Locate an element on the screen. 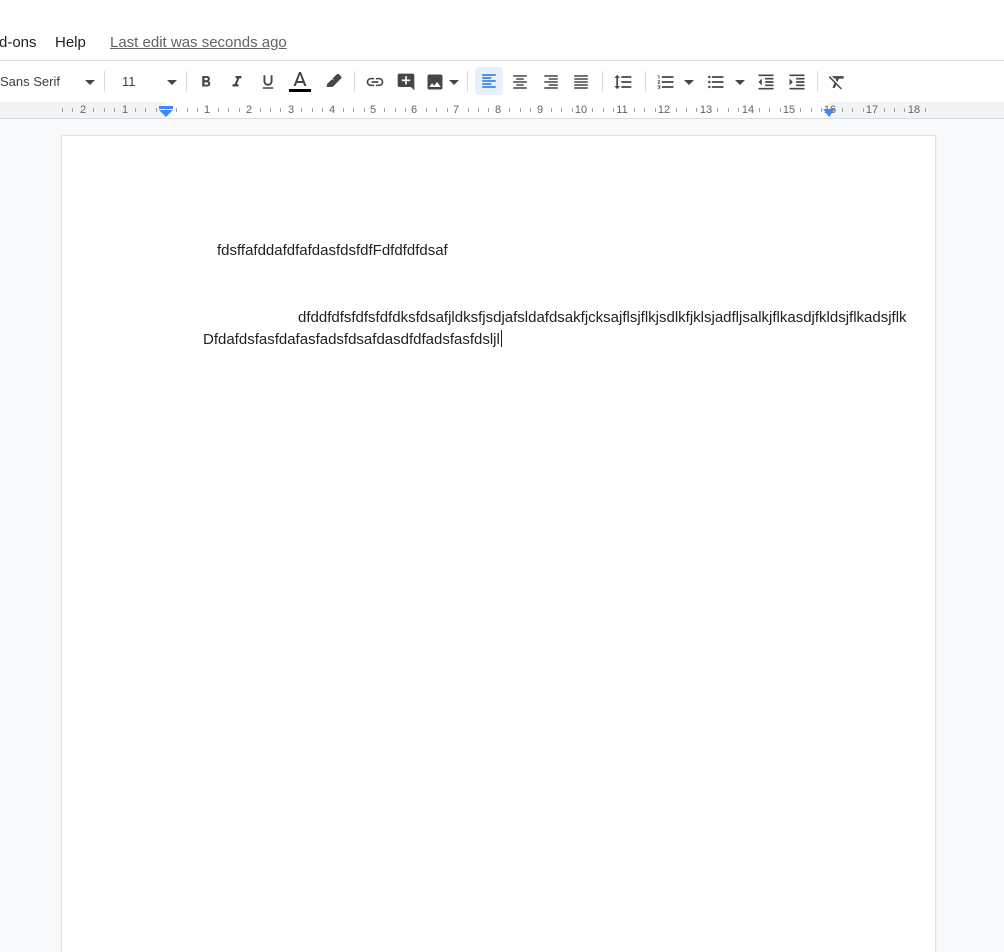  underline-button is located at coordinates (268, 81).